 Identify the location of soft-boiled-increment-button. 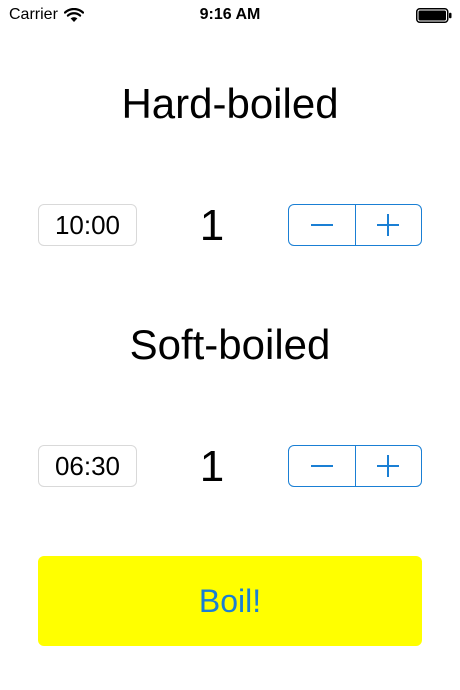
(388, 466).